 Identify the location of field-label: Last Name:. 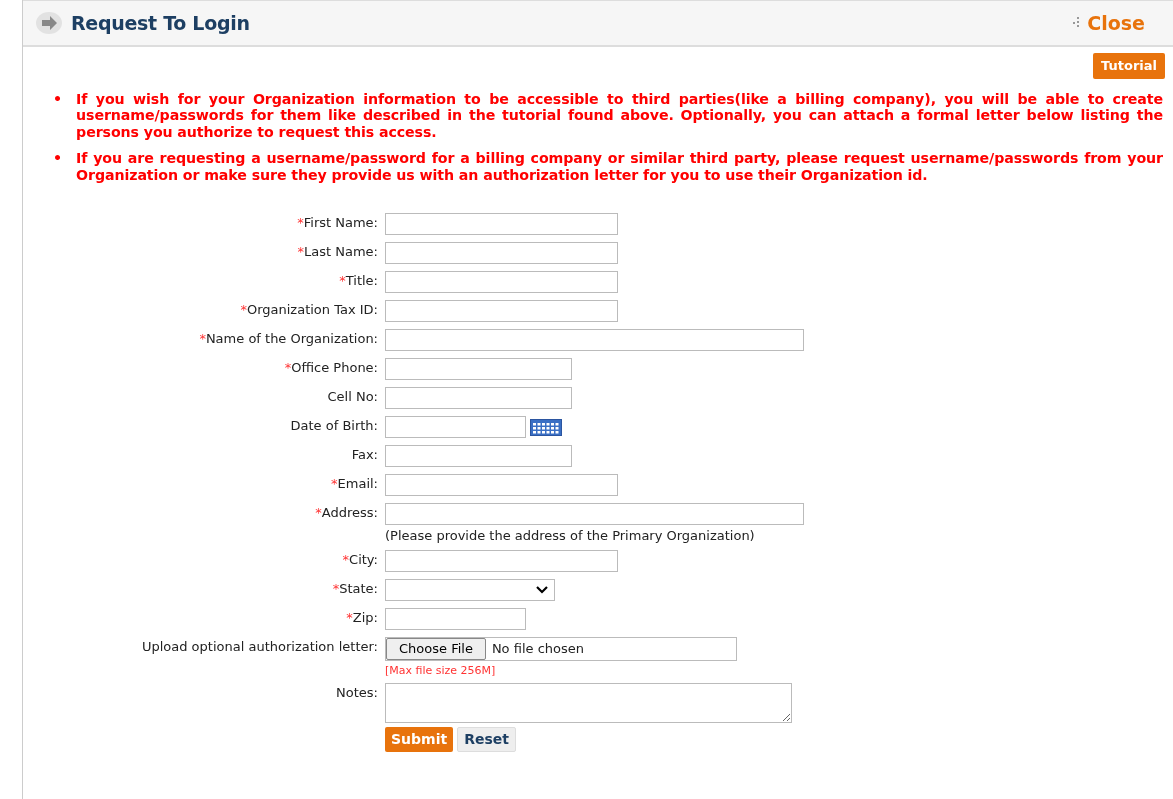
(341, 251).